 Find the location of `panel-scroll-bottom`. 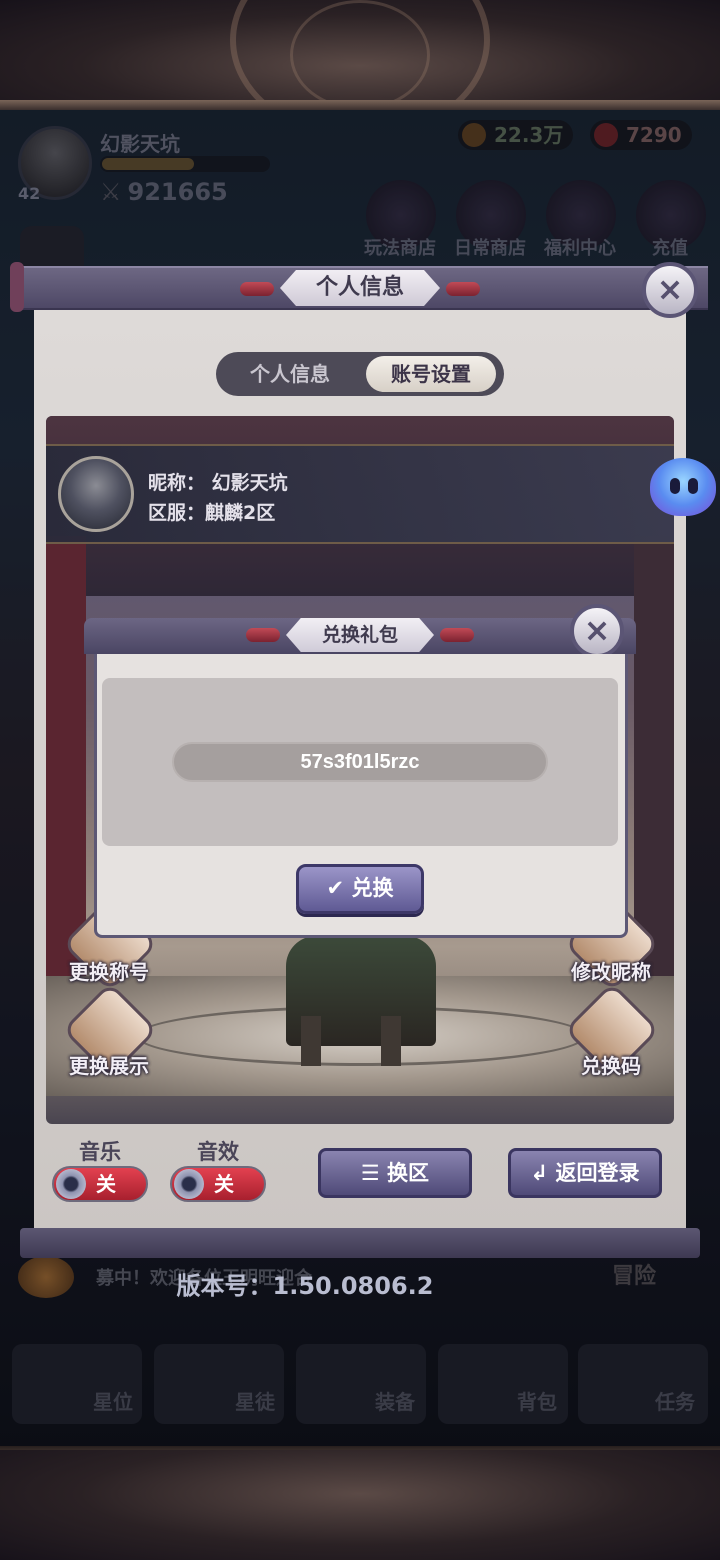

panel-scroll-bottom is located at coordinates (360, 1243).